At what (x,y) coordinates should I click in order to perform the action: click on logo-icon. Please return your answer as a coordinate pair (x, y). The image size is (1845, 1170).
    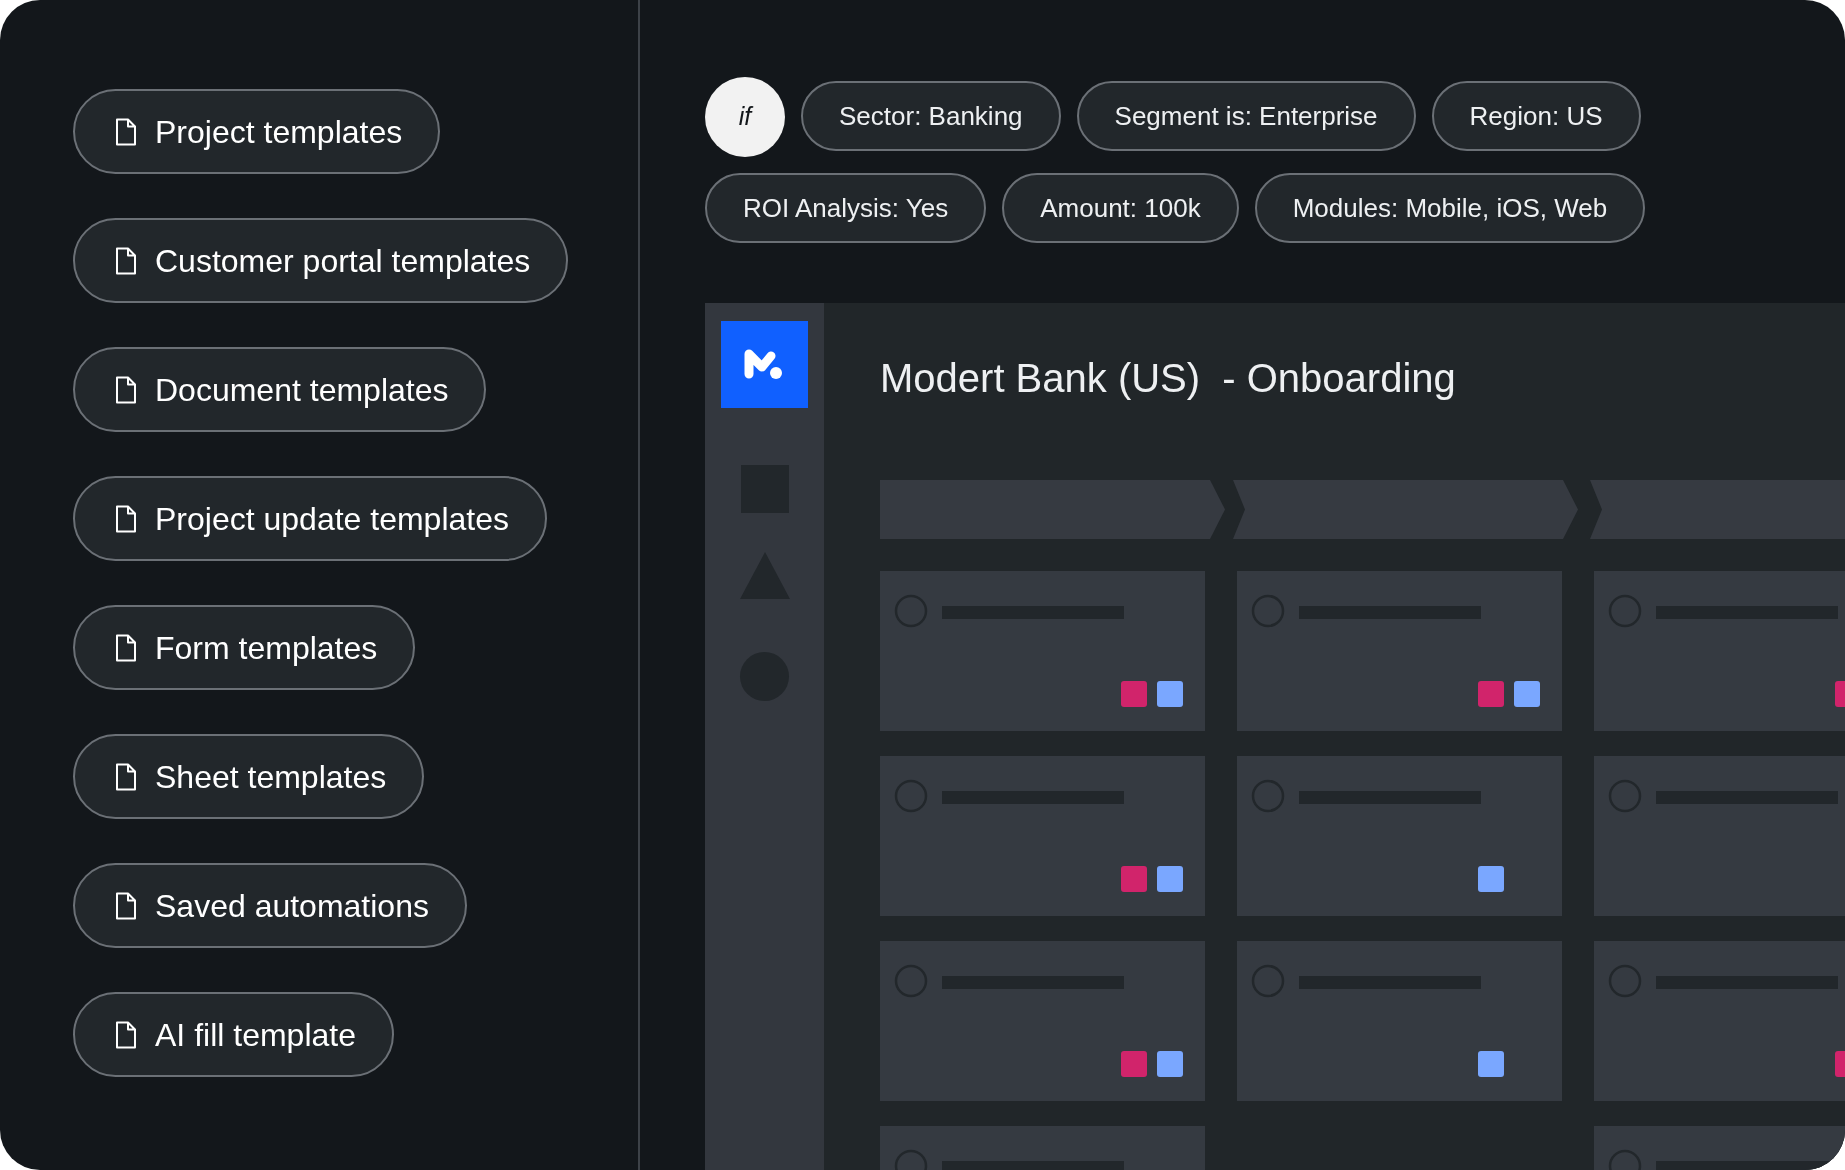
    Looking at the image, I should click on (764, 364).